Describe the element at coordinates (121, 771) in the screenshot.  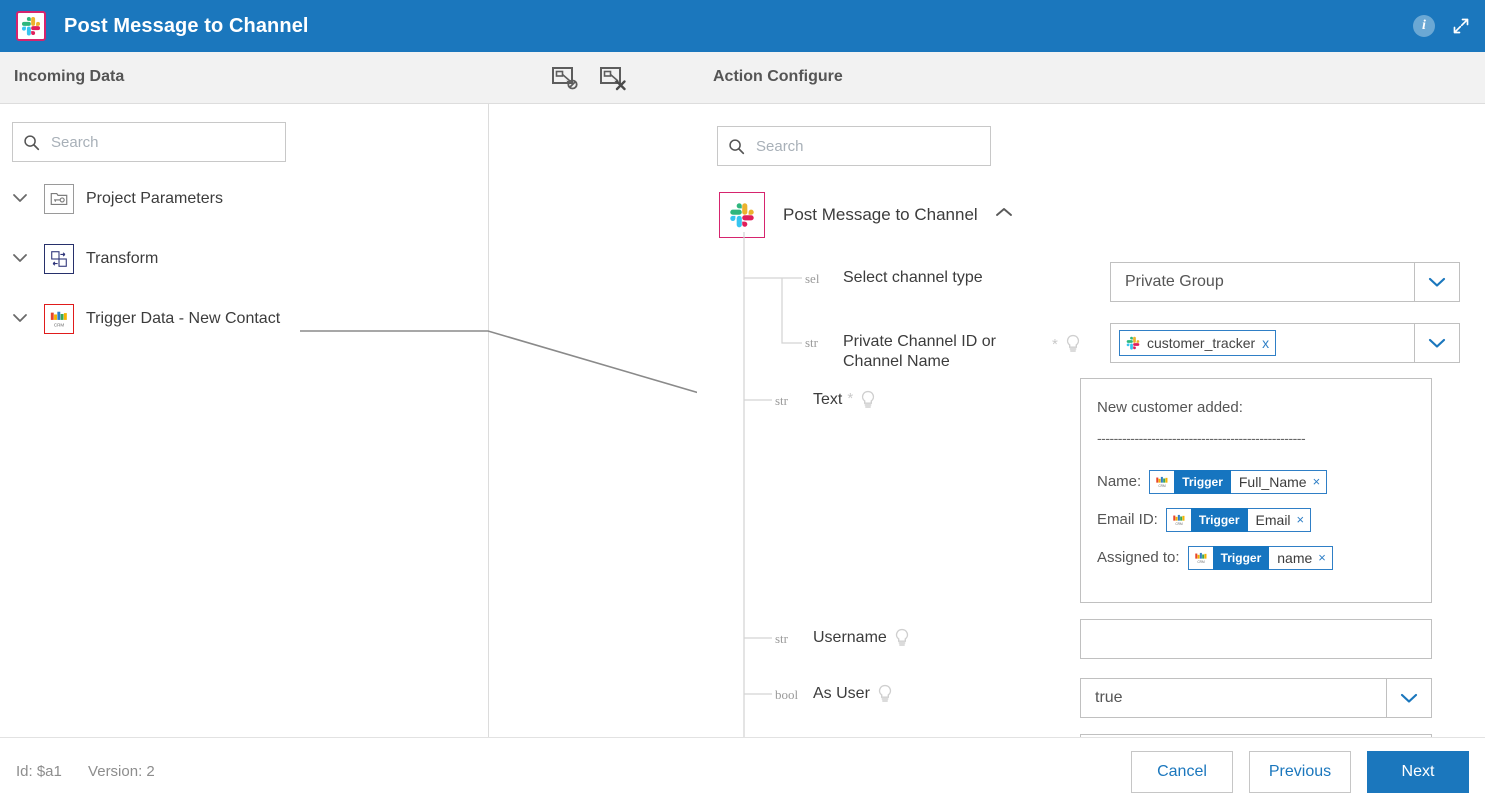
I see `version-label: Version: 2` at that location.